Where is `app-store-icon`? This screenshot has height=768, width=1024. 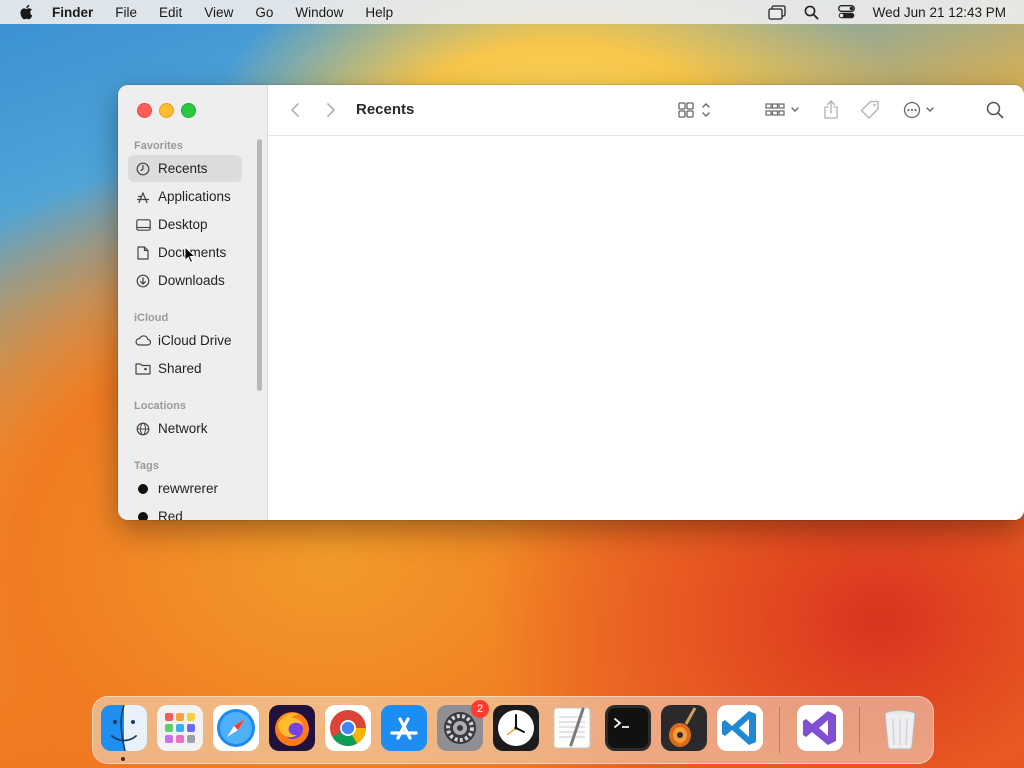
app-store-icon is located at coordinates (404, 728).